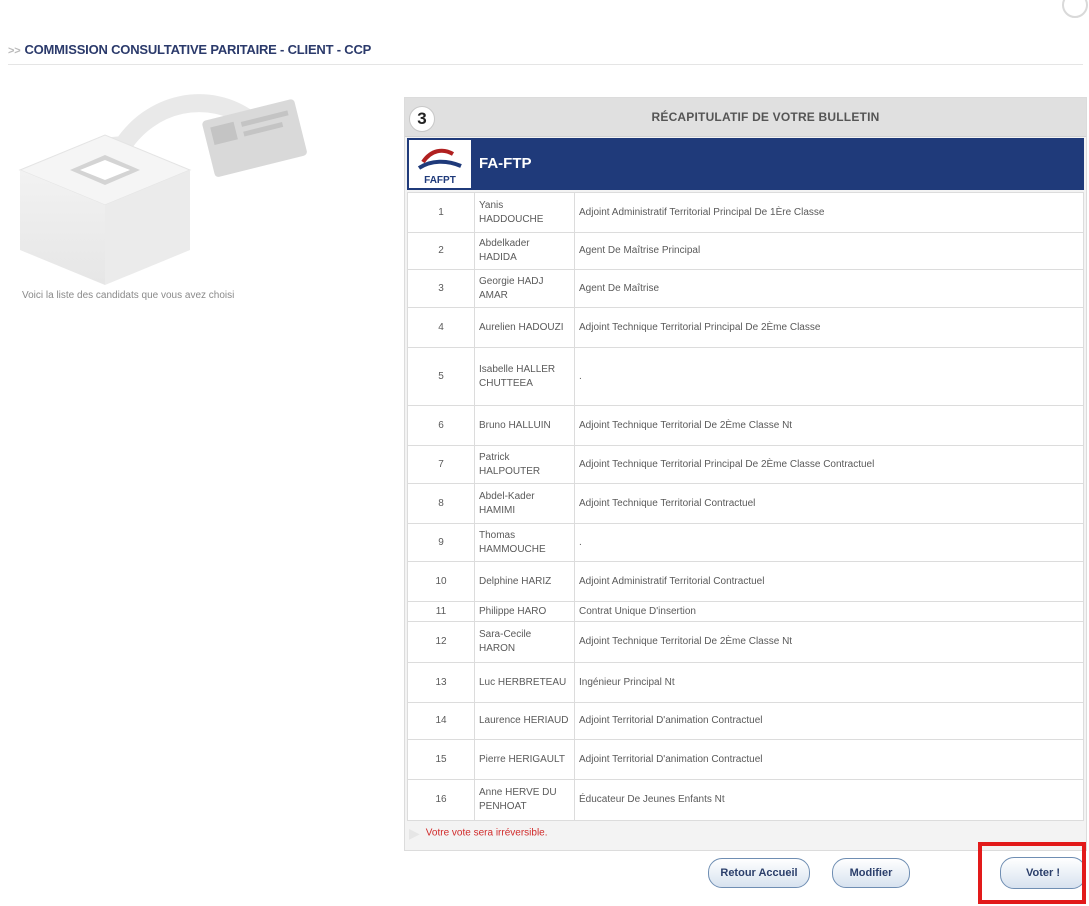 This screenshot has width=1089, height=906. I want to click on candidate-name: Pierre HERIGAULT, so click(524, 759).